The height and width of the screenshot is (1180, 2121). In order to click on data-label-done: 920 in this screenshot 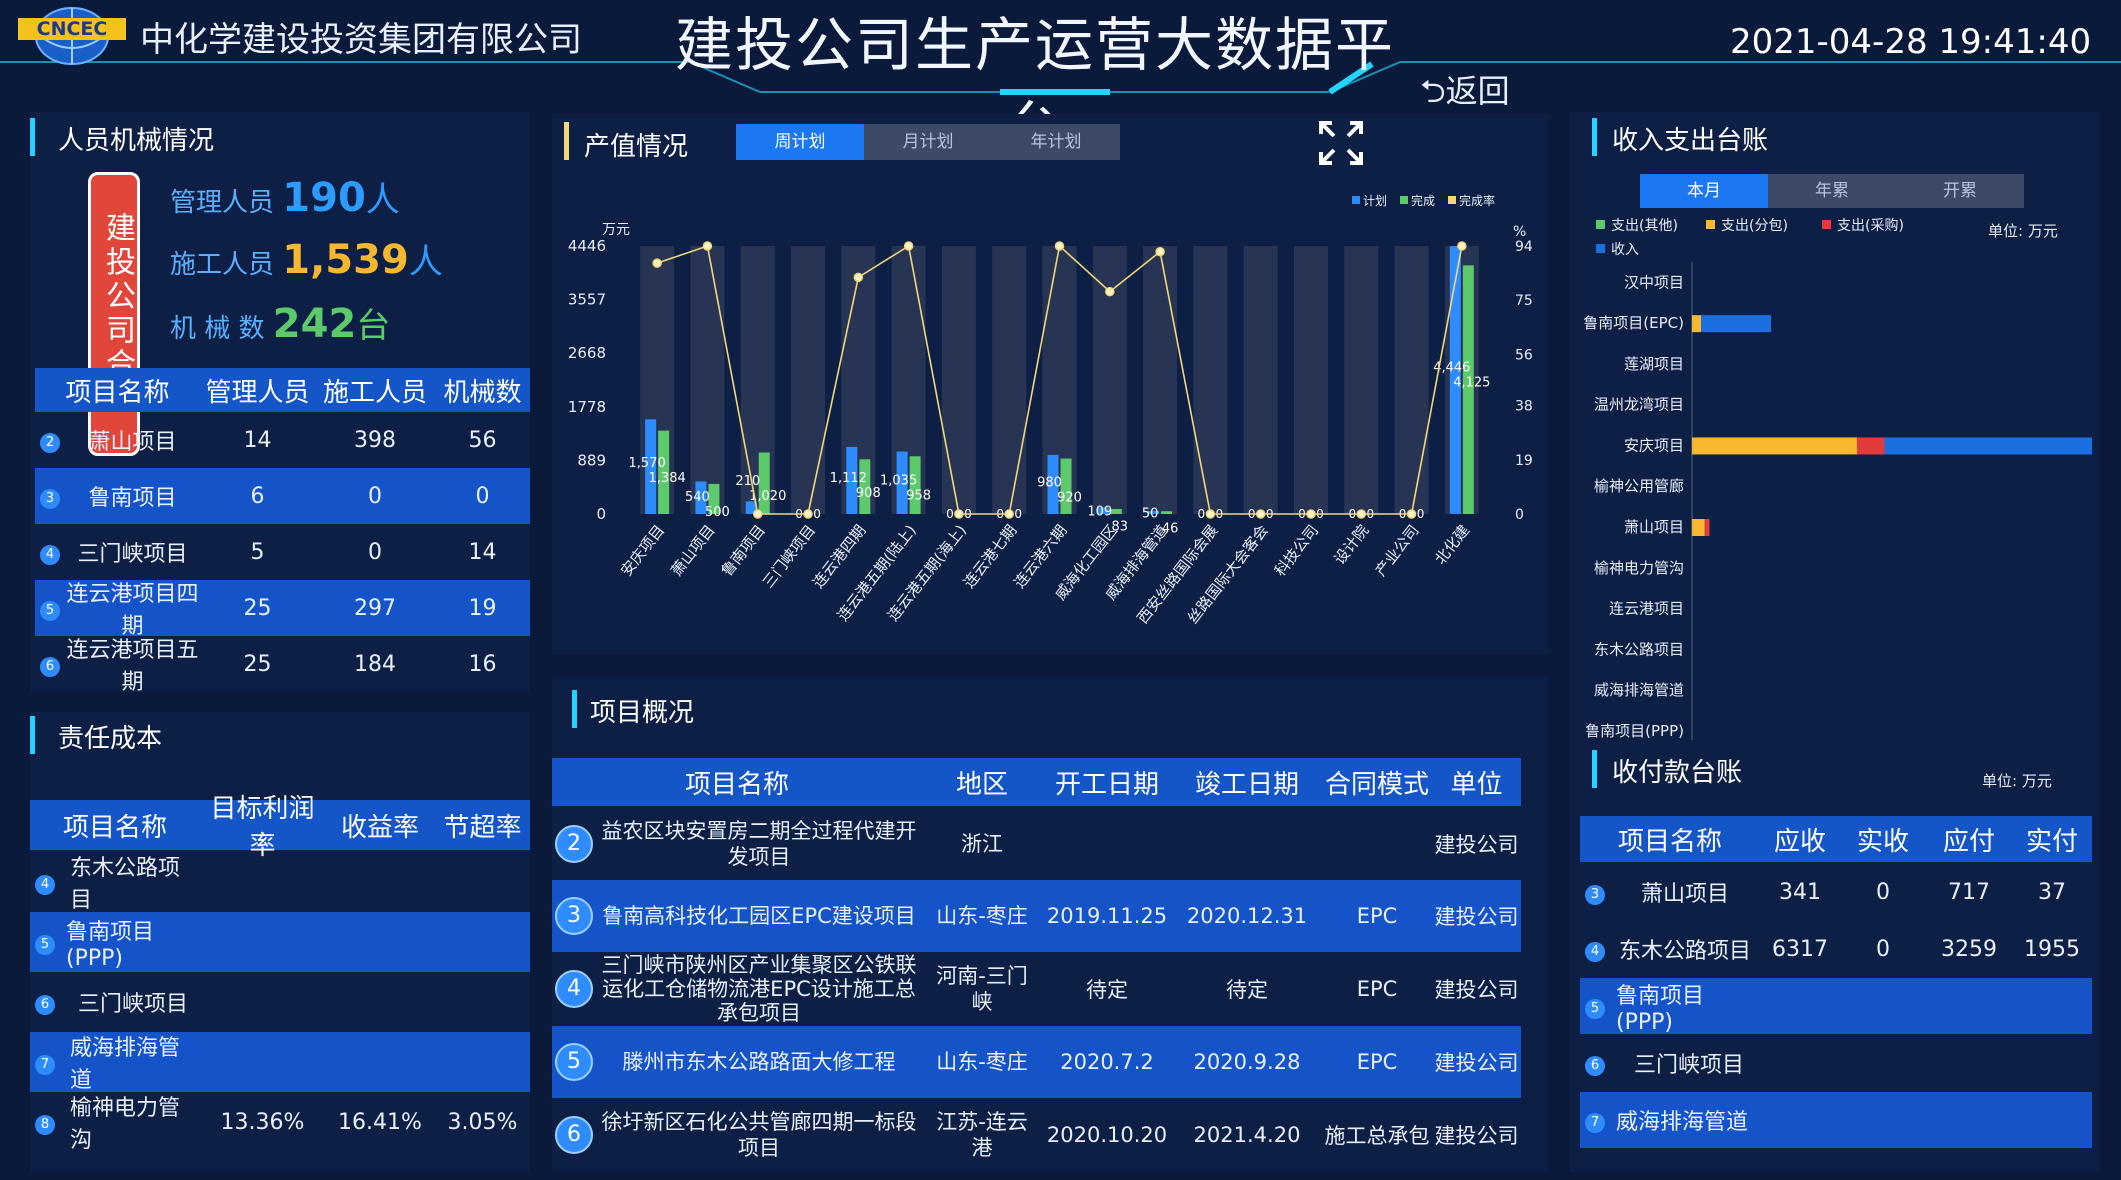, I will do `click(1069, 498)`.